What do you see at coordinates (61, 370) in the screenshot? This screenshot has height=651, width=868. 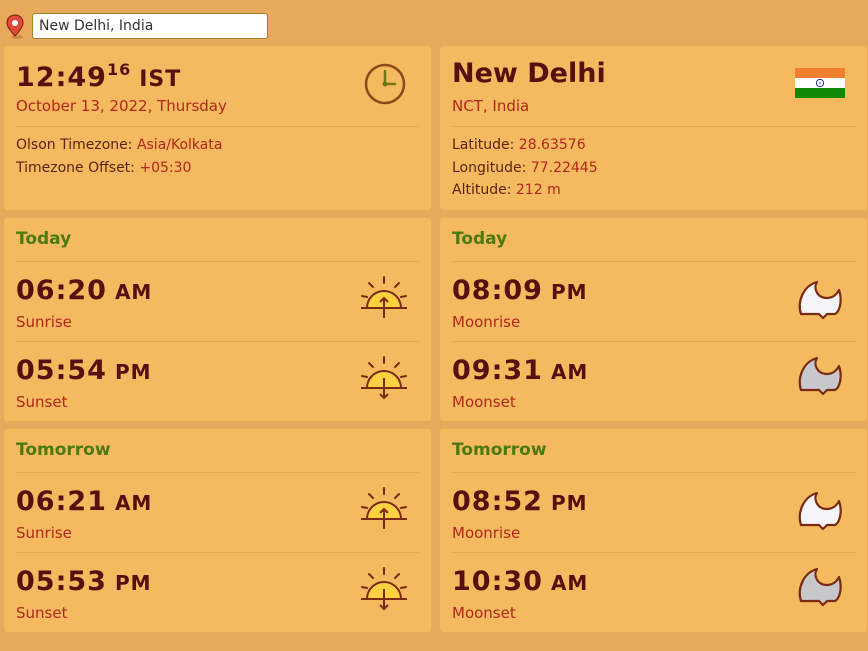 I see `sunset-time-value: 05:54` at bounding box center [61, 370].